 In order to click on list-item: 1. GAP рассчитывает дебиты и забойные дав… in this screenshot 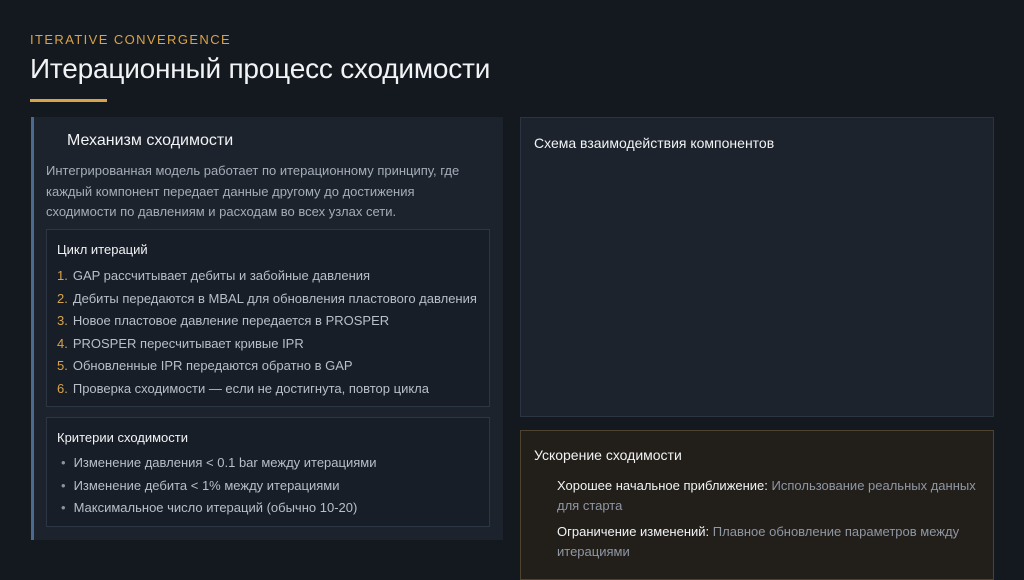, I will do `click(273, 276)`.